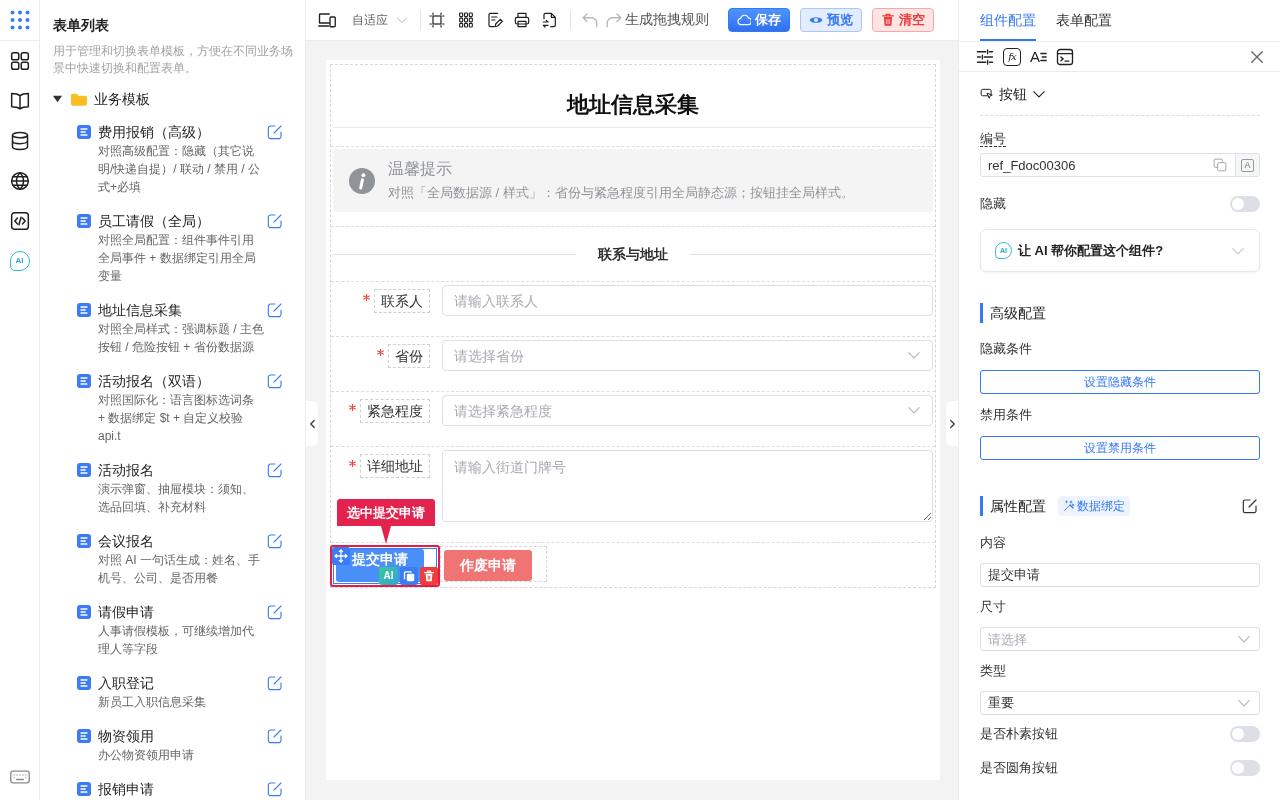 Image resolution: width=1280 pixels, height=800 pixels. I want to click on field-label: 联系人, so click(402, 300).